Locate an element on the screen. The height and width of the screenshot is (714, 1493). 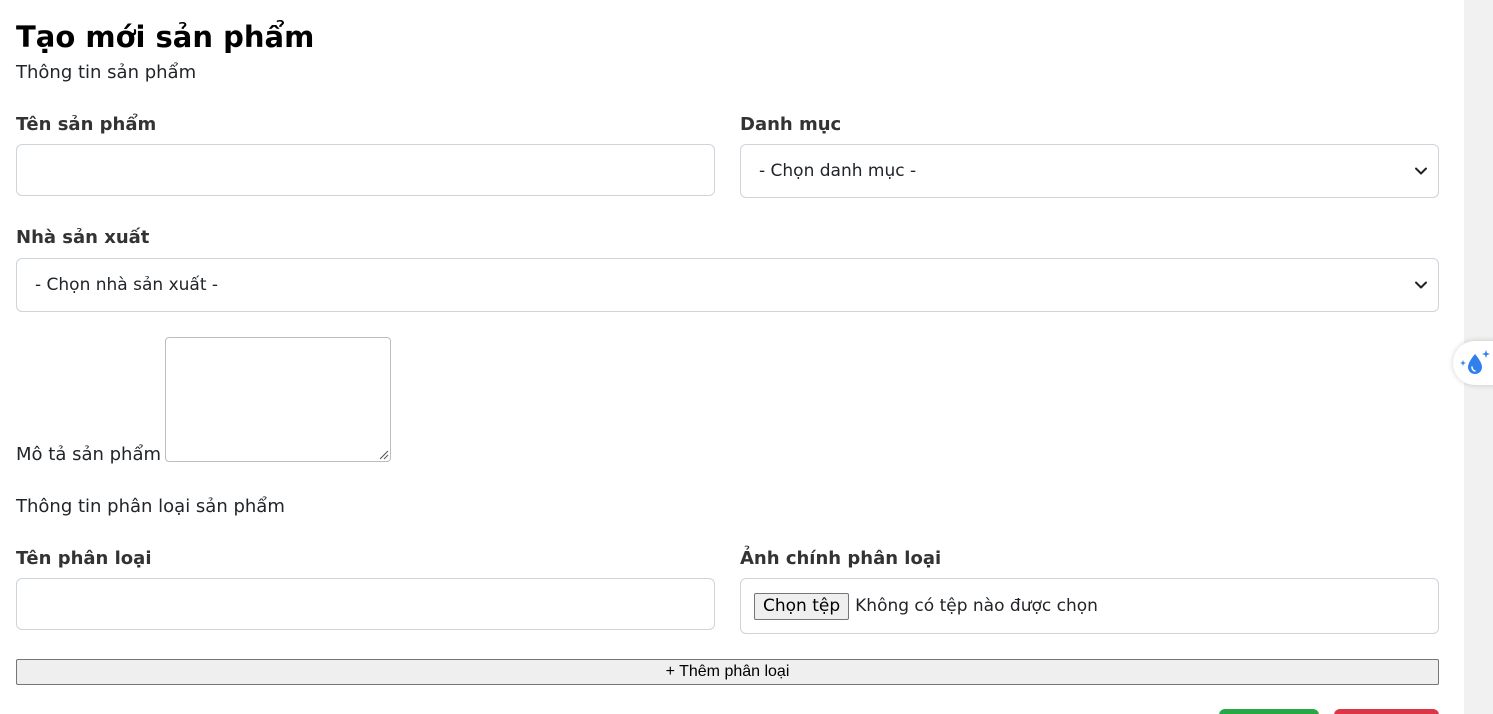
product-name-label: Tên sản phẩm is located at coordinates (86, 124).